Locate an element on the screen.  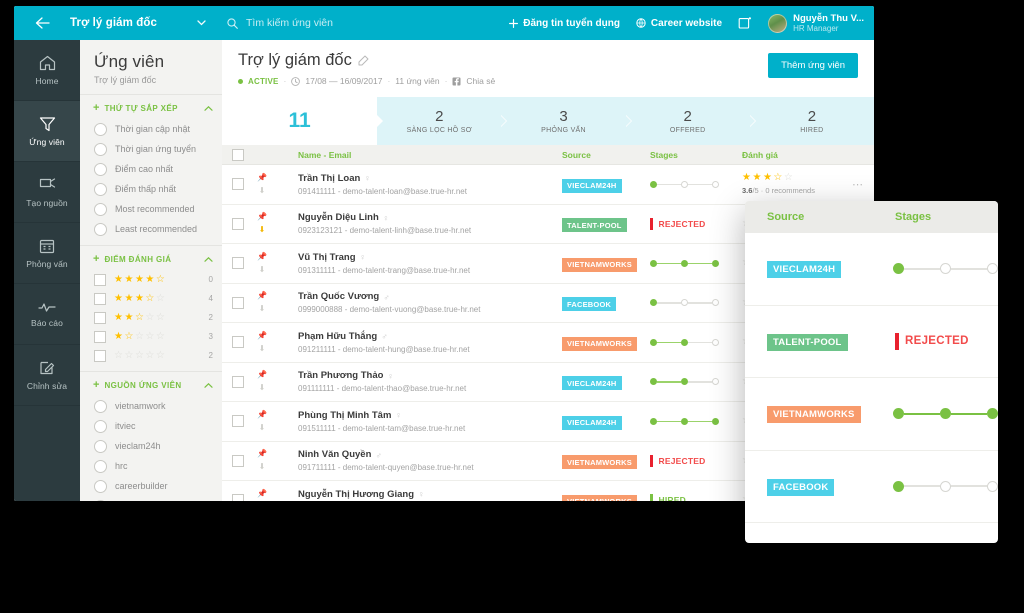
filter-option: ★ ★ ☆ ☆ ☆ 2 is located at coordinates (151, 317).